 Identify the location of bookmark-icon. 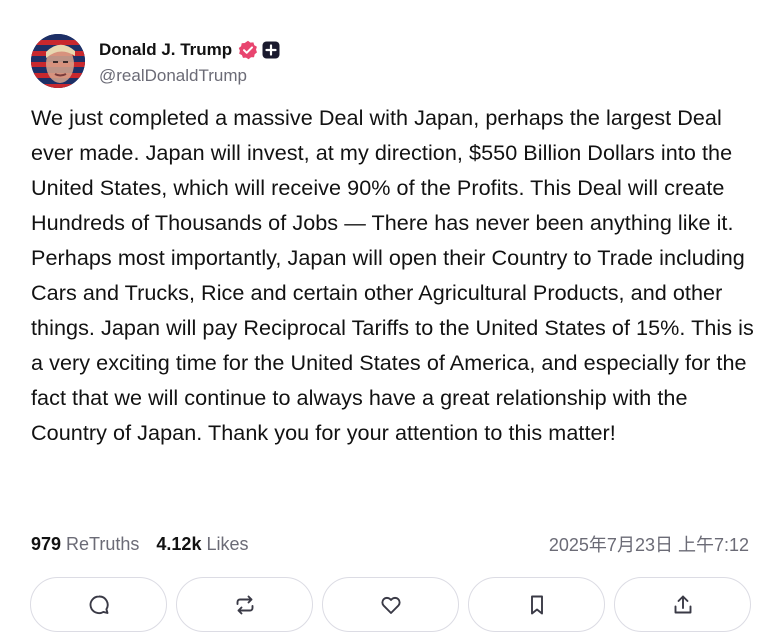
(536, 604).